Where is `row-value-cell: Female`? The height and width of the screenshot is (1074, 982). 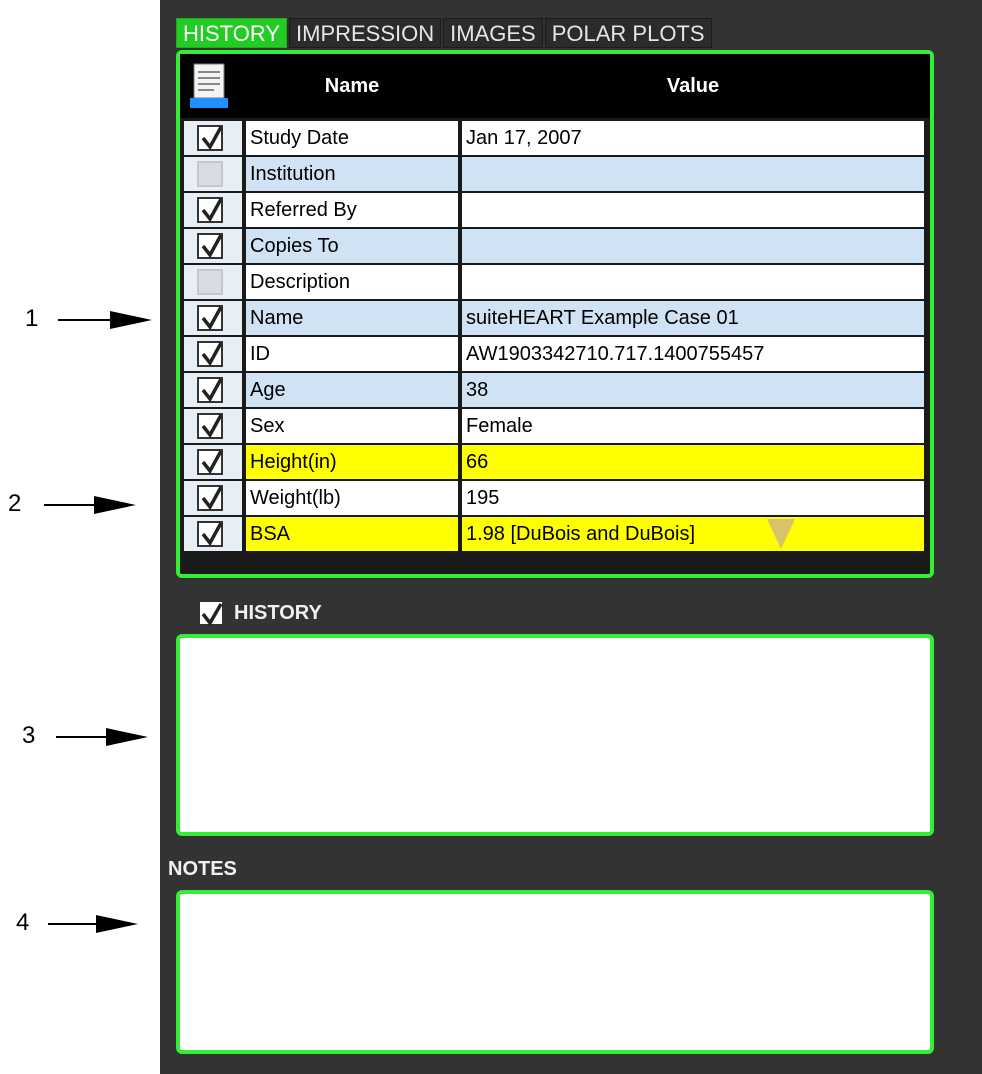
row-value-cell: Female is located at coordinates (693, 426).